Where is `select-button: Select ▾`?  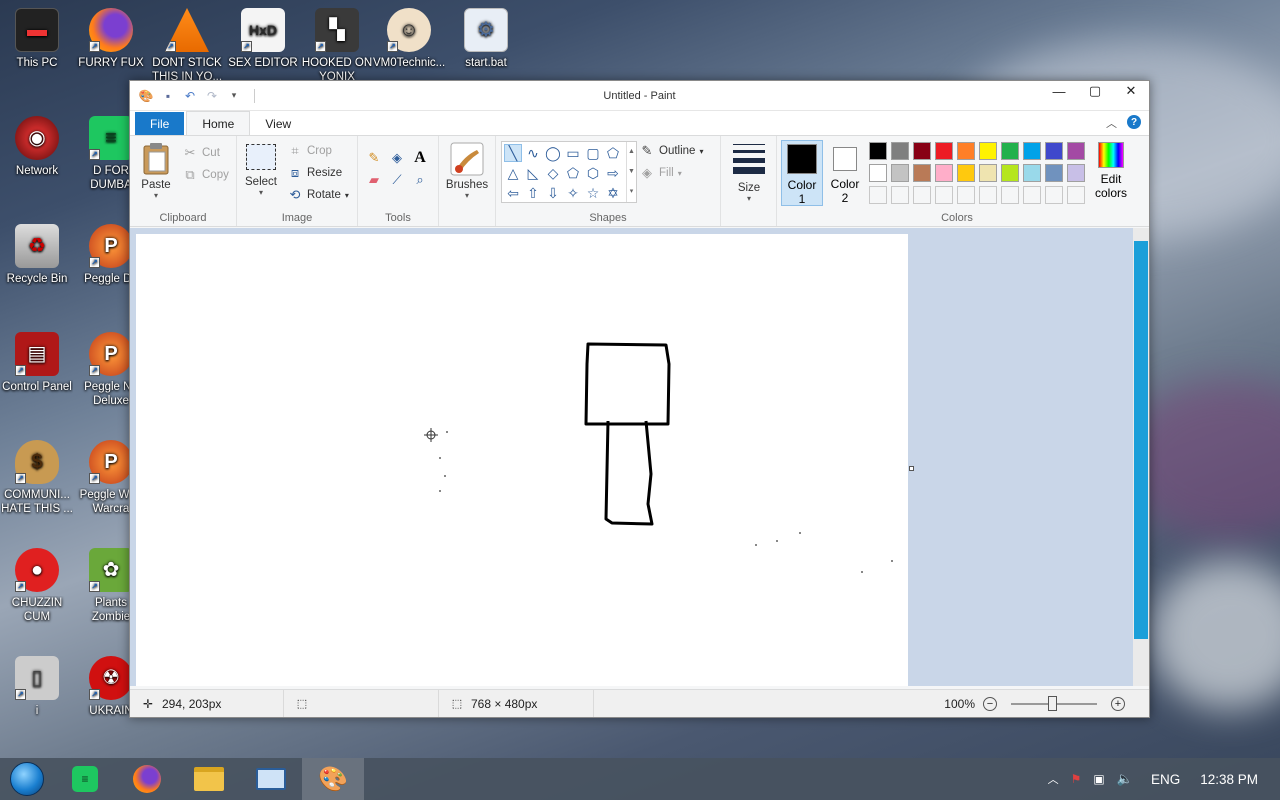 select-button: Select ▾ is located at coordinates (261, 170).